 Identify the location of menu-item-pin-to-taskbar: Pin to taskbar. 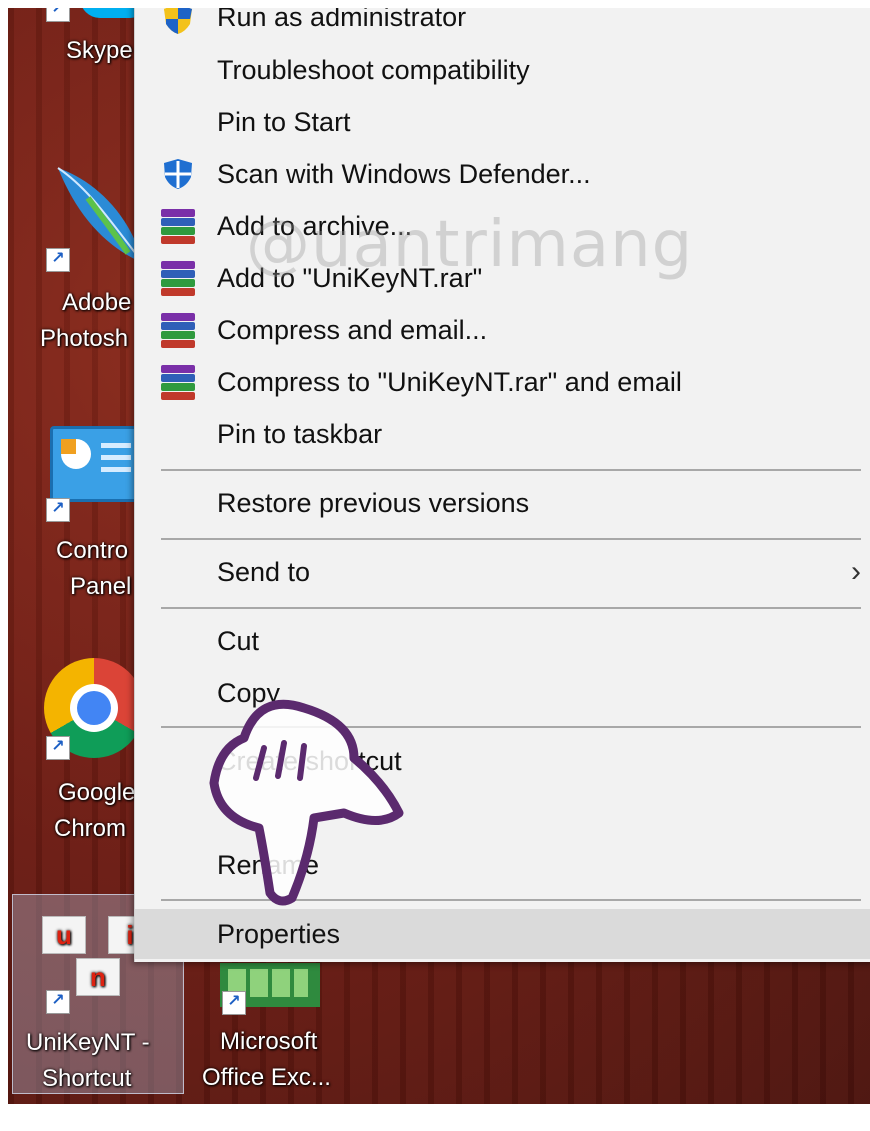
(502, 434).